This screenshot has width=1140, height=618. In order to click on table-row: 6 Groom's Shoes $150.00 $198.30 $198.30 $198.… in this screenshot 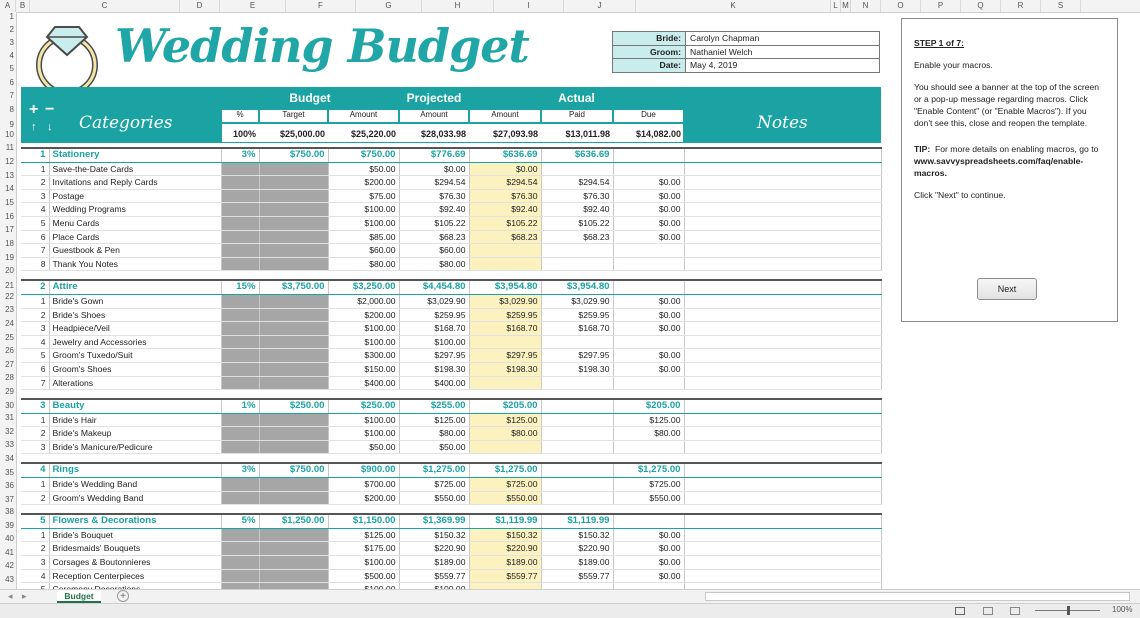, I will do `click(451, 369)`.